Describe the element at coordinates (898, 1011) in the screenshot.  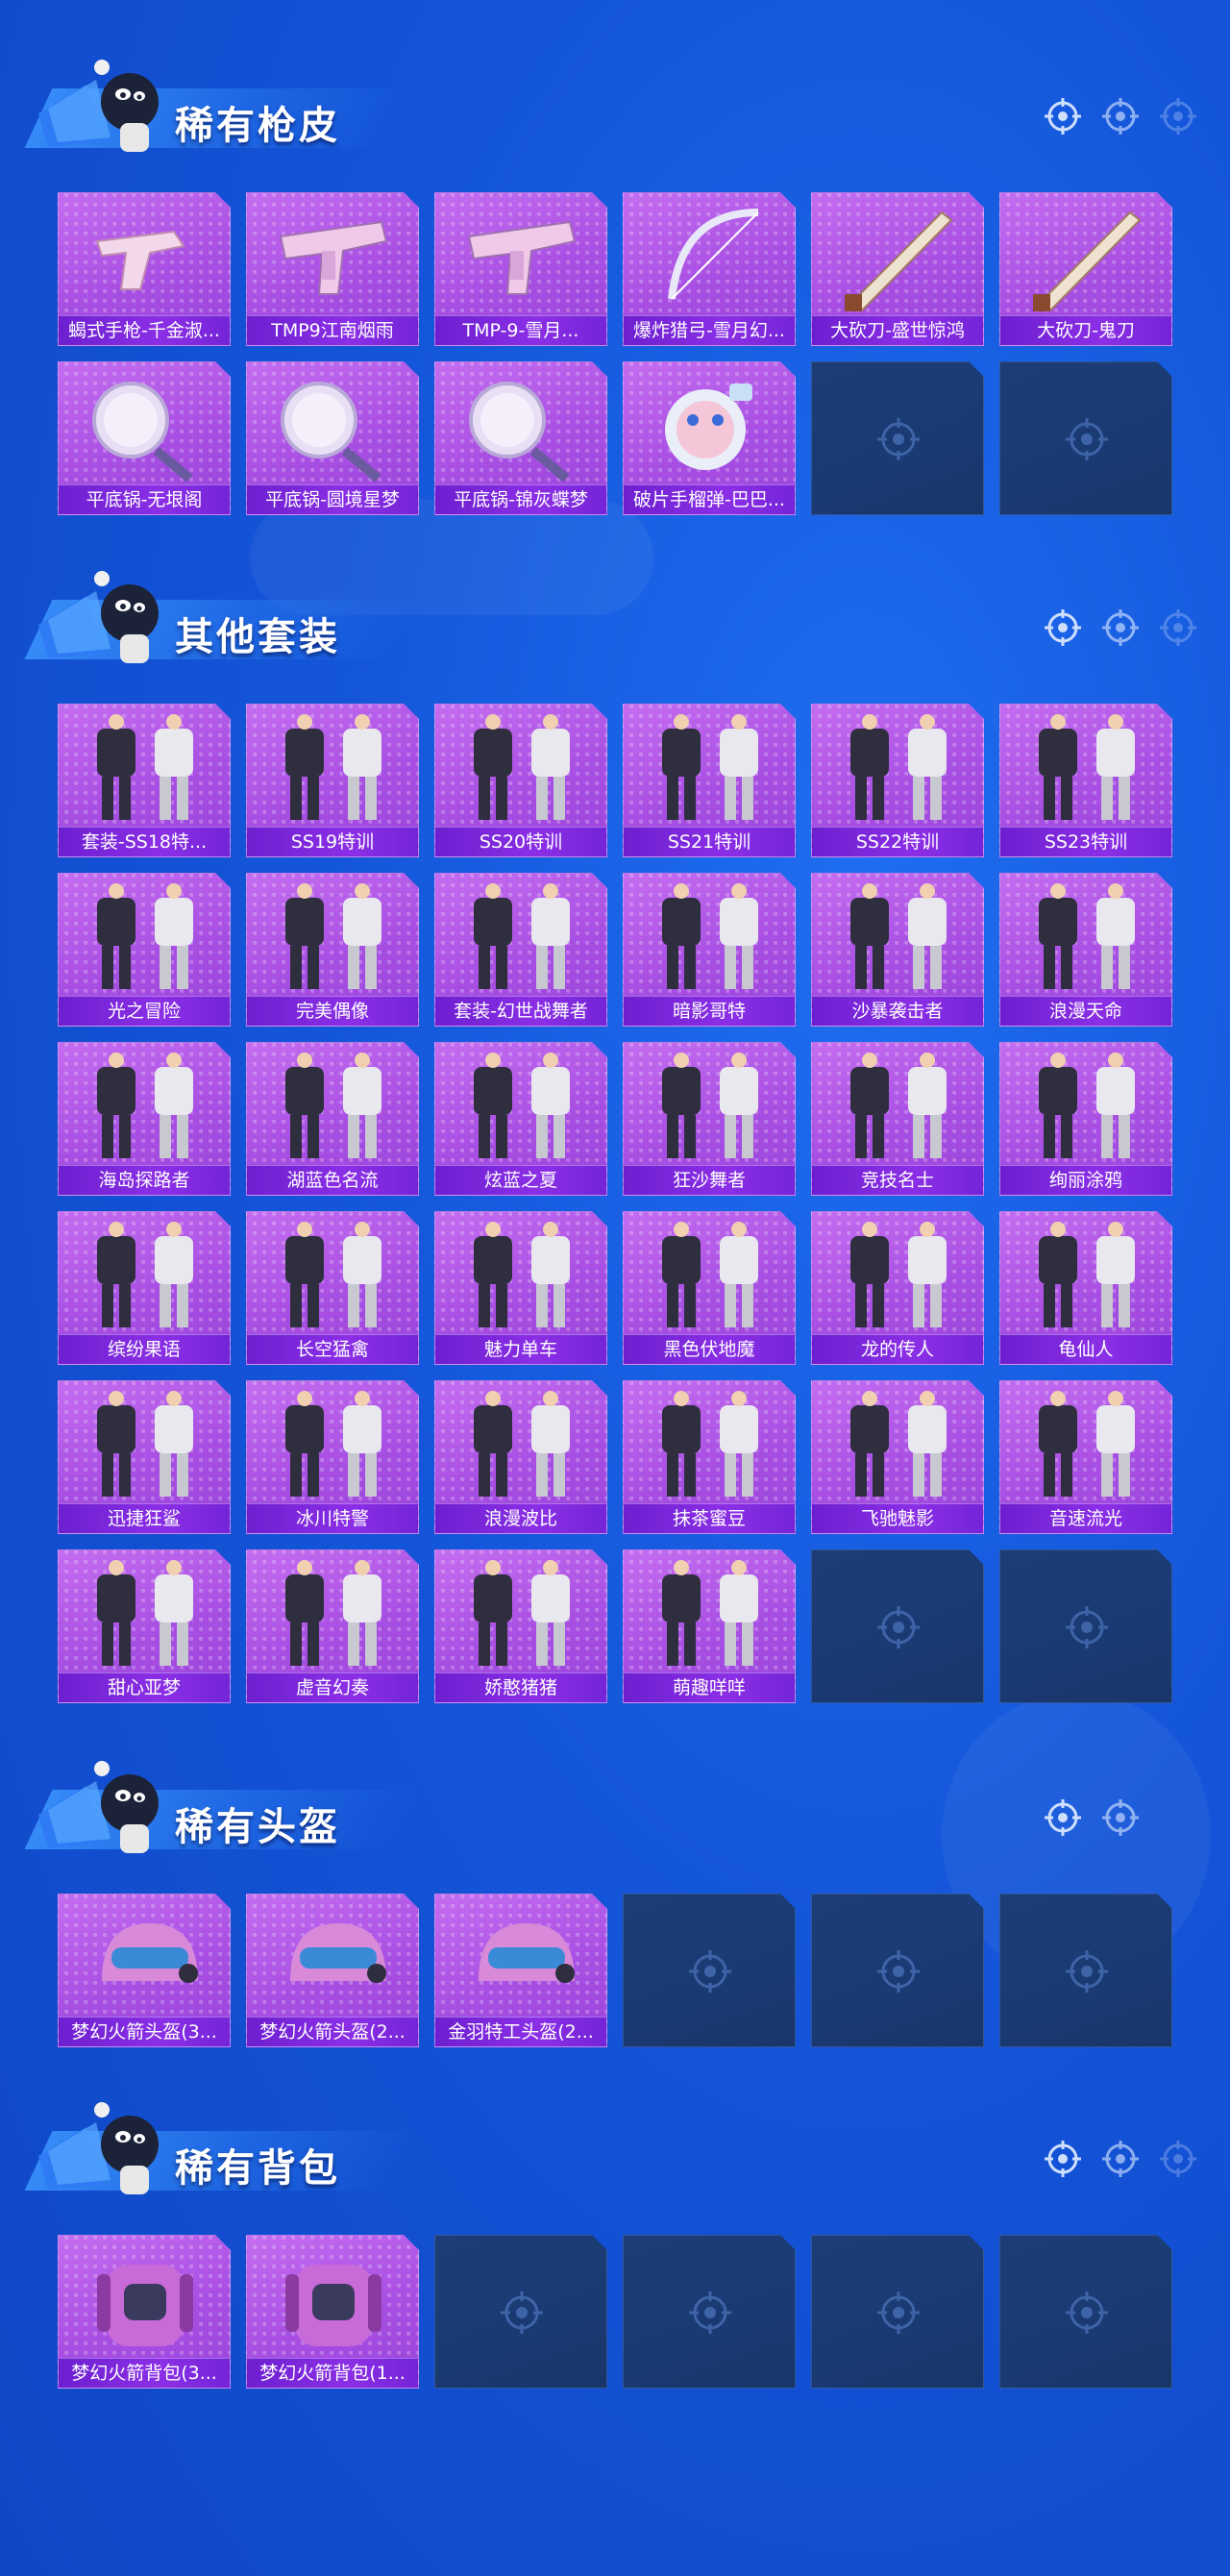
I see `item-label: 沙暴袭击者` at that location.